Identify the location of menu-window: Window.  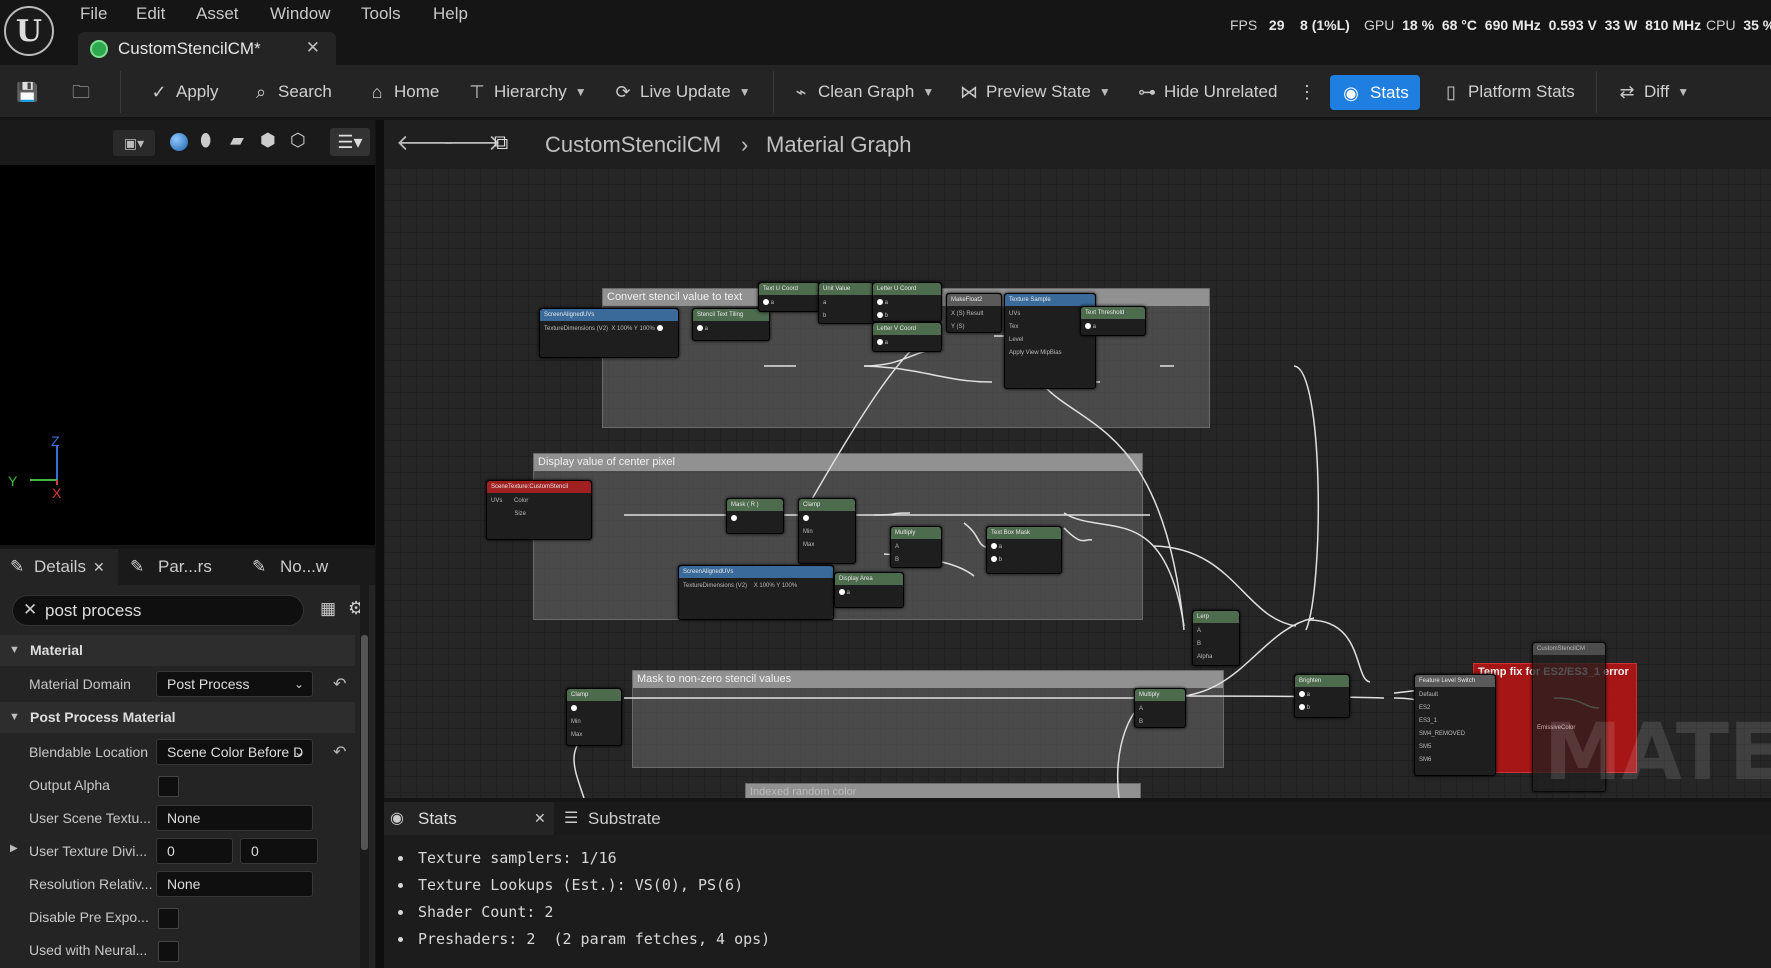
(300, 14).